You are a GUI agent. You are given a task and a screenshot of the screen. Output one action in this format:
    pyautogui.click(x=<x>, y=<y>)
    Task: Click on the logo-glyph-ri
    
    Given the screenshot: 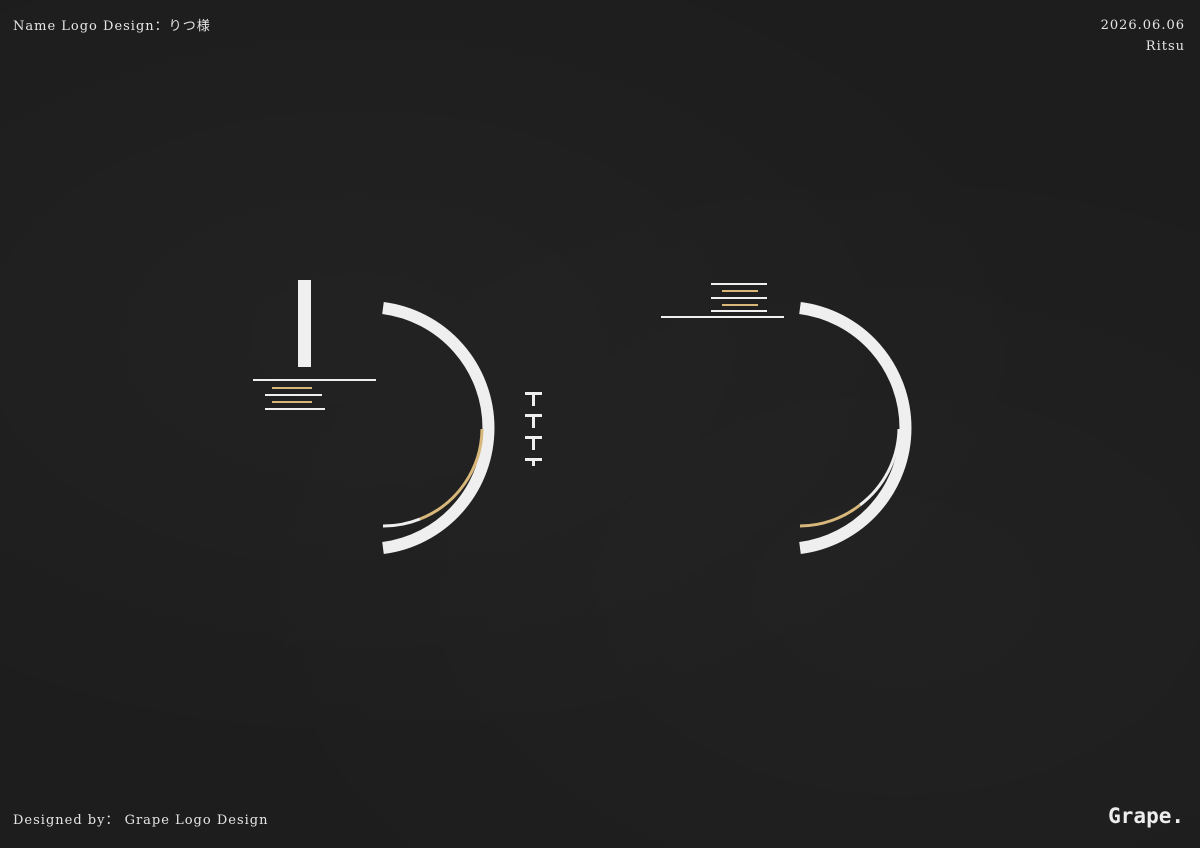 What is the action you would take?
    pyautogui.click(x=397, y=417)
    